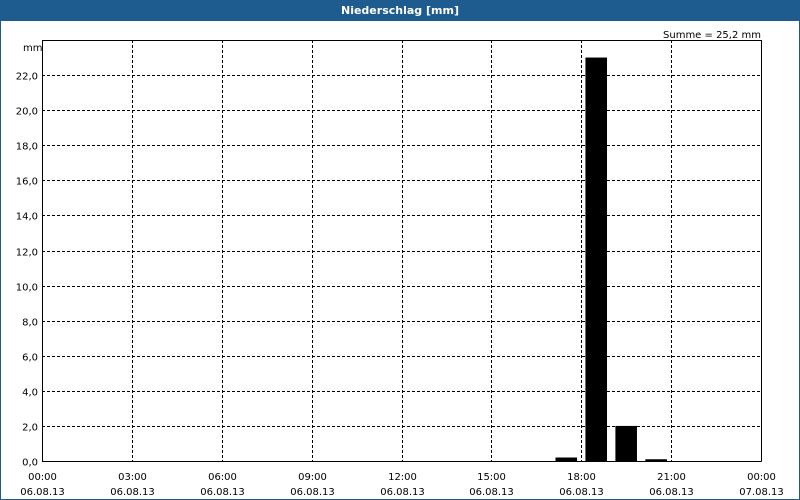 This screenshot has height=500, width=800. I want to click on y-tick-label: 20,0, so click(27, 112).